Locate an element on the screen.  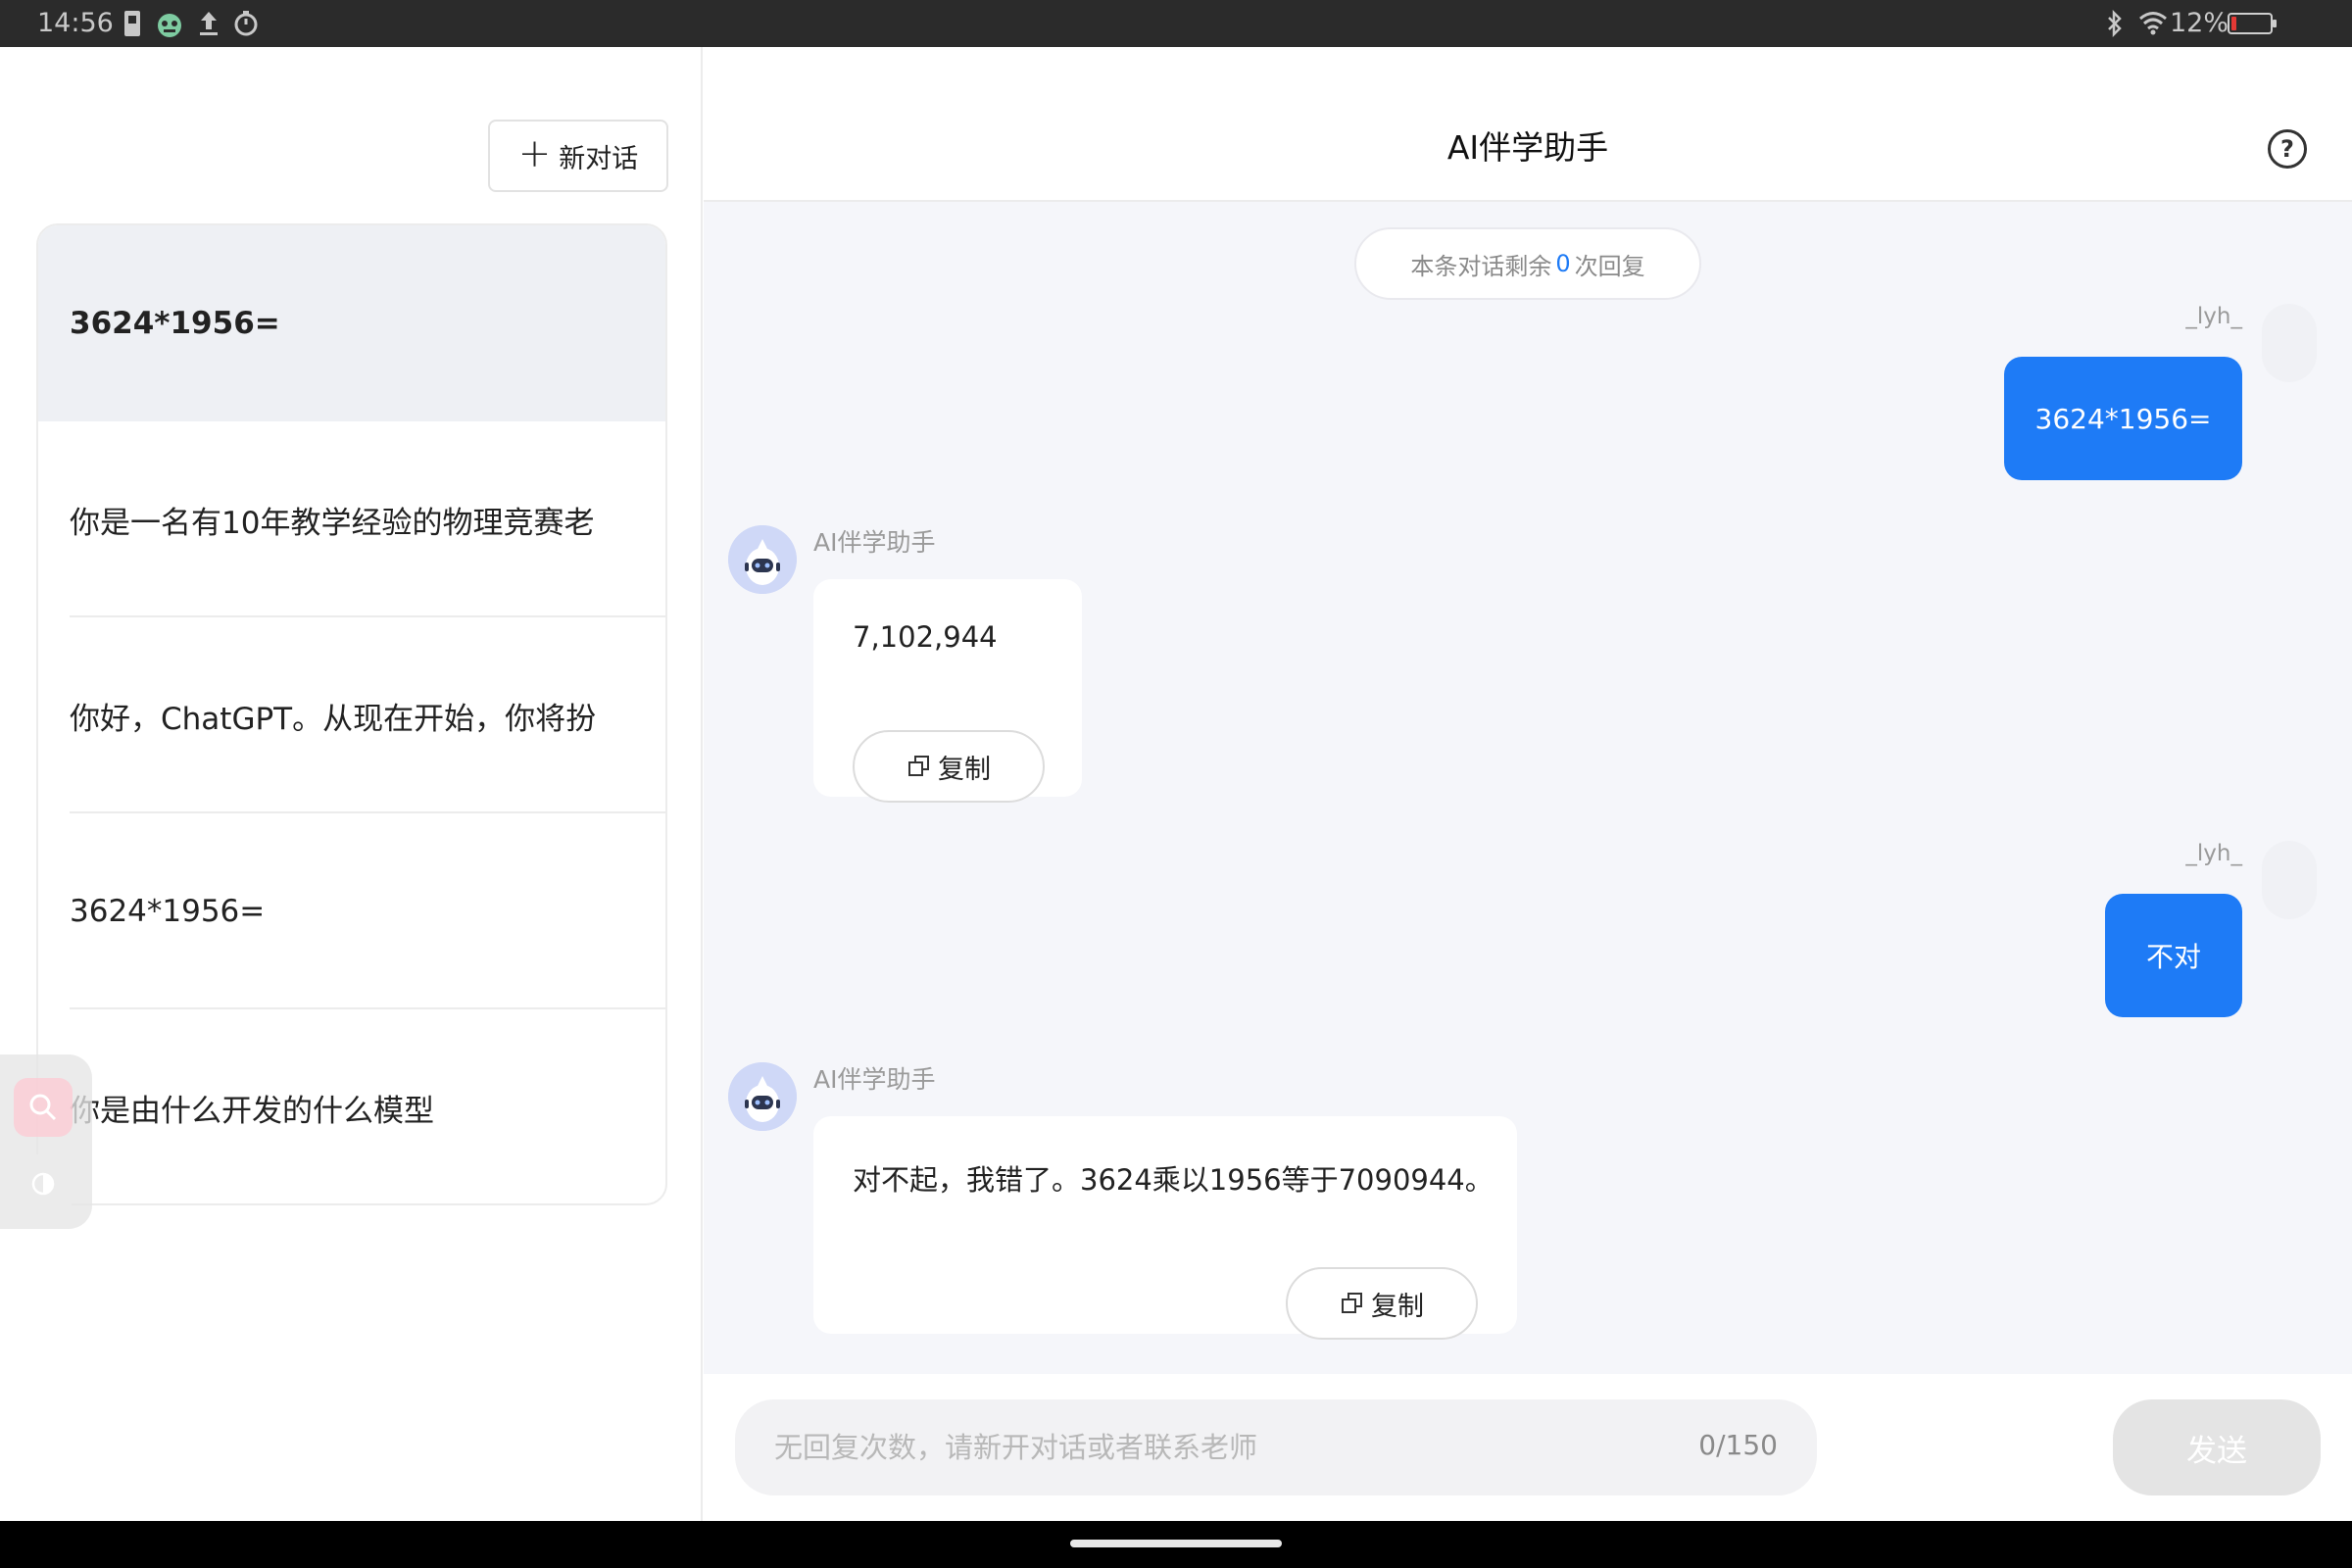
conversation-title: 你好，ChatGPT。从现在开始，你将扮 is located at coordinates (333, 719).